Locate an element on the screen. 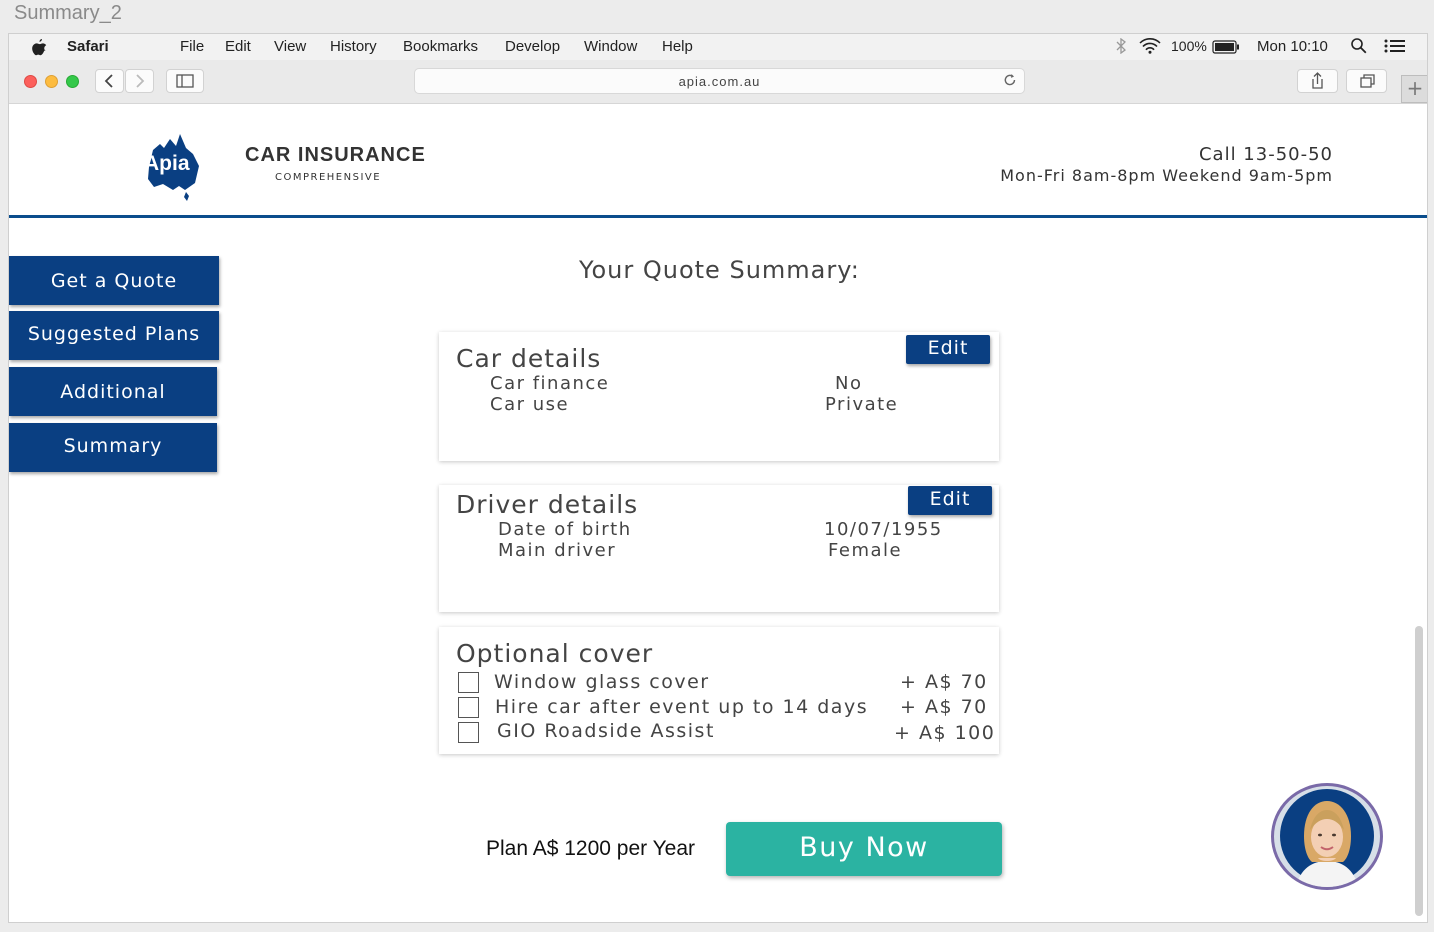 Image resolution: width=1434 pixels, height=932 pixels. menu-window: Window is located at coordinates (610, 46).